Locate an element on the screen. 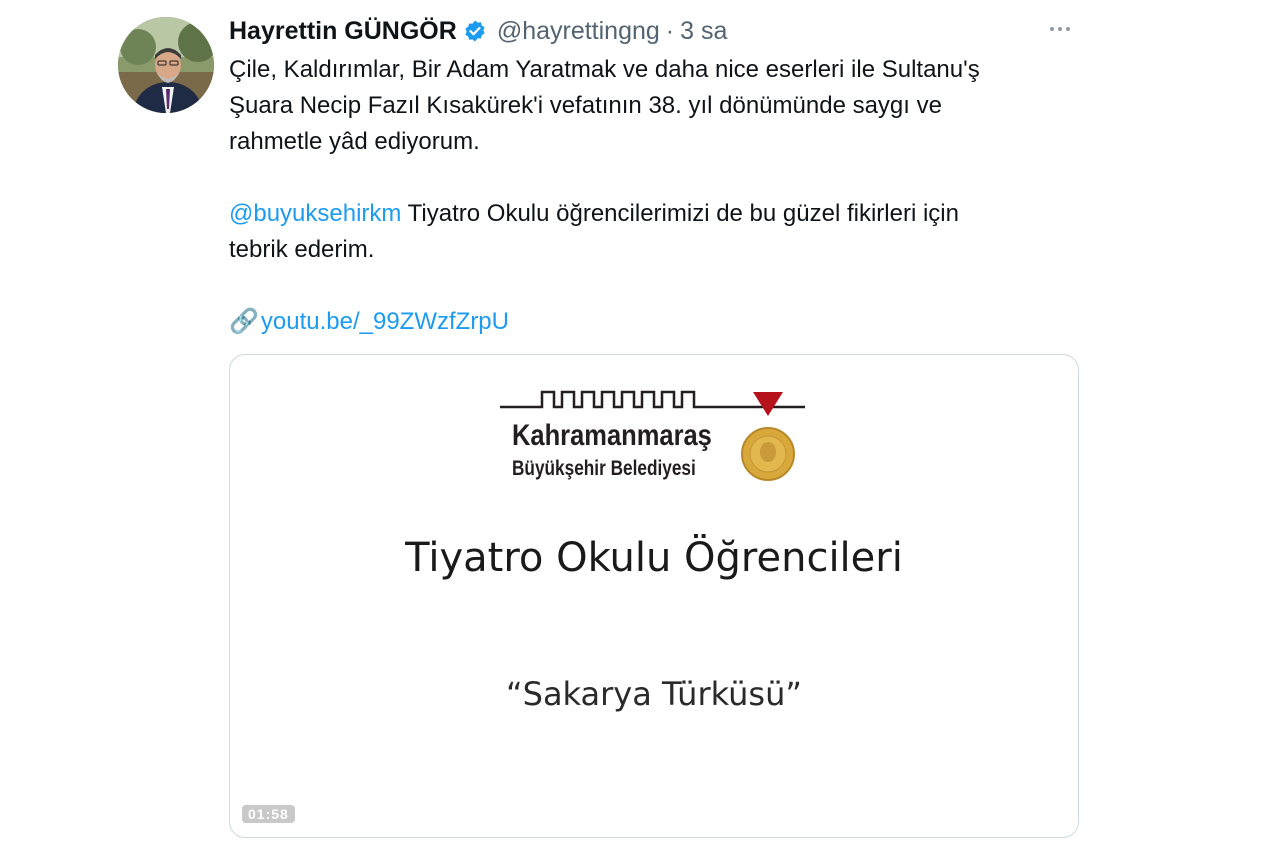 Image resolution: width=1283 pixels, height=852 pixels. avatar-photo is located at coordinates (166, 65).